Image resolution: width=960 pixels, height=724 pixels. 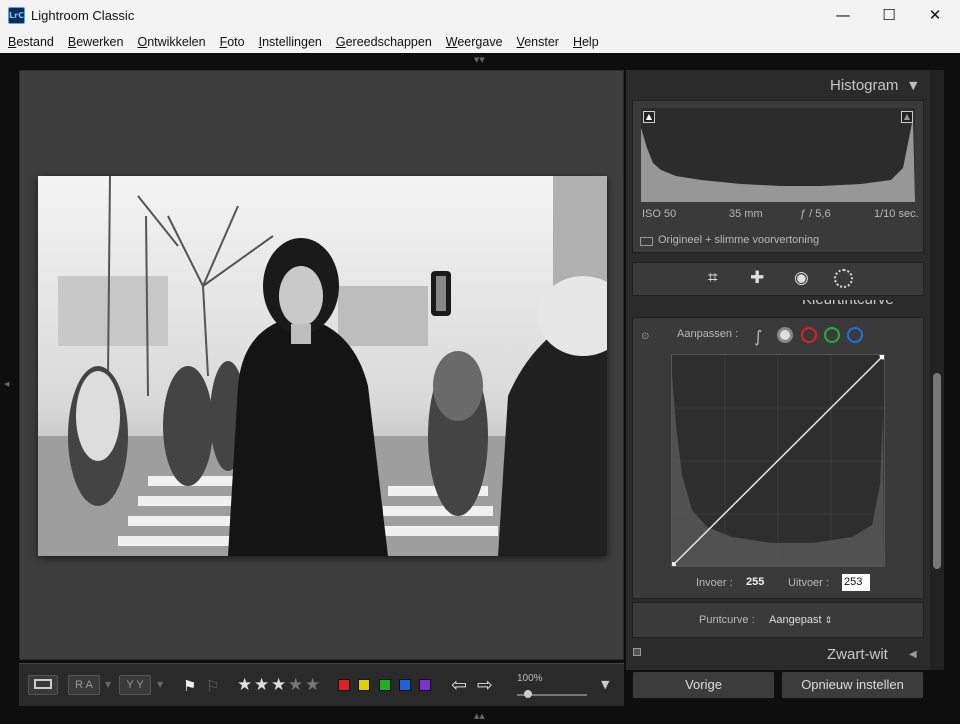 I want to click on color-label-red, so click(x=344, y=685).